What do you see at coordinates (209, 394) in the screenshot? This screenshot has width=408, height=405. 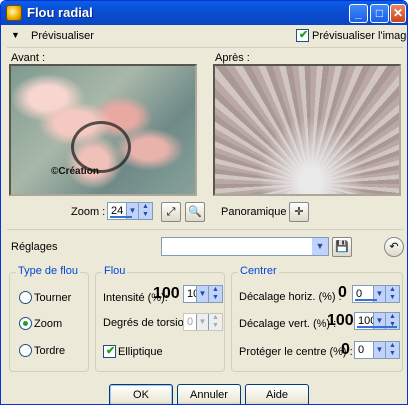 I see `cancel-button: Annuler` at bounding box center [209, 394].